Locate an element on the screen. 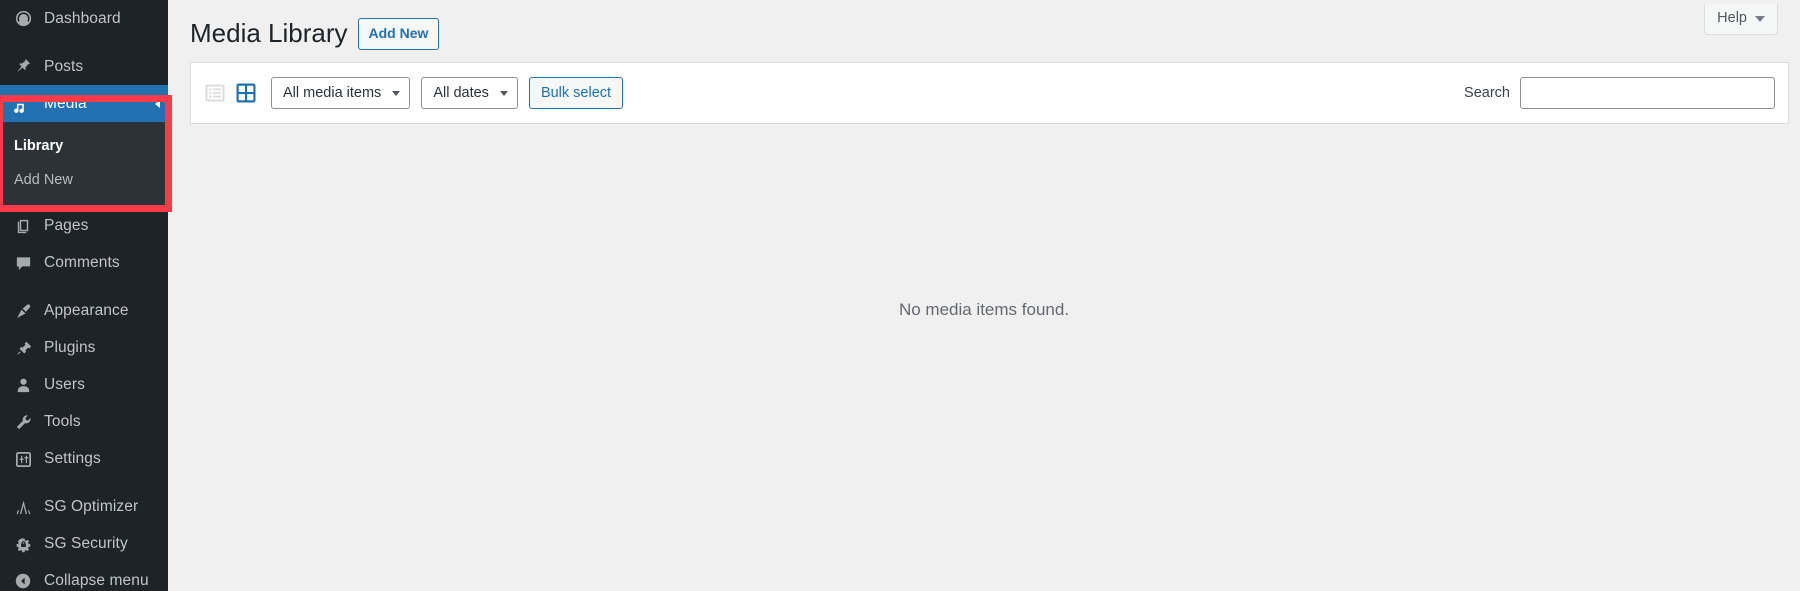 The image size is (1800, 591). search-area: Search is located at coordinates (1619, 93).